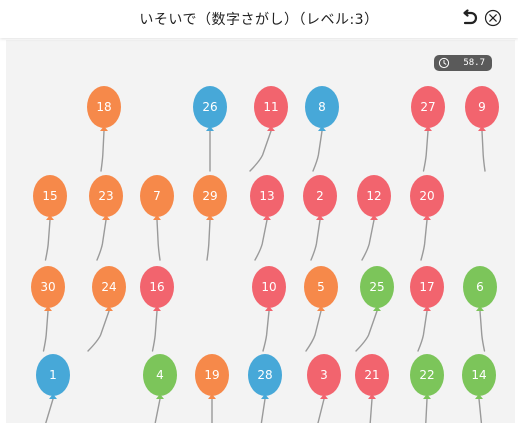  I want to click on balloon-number: 22, so click(426, 375).